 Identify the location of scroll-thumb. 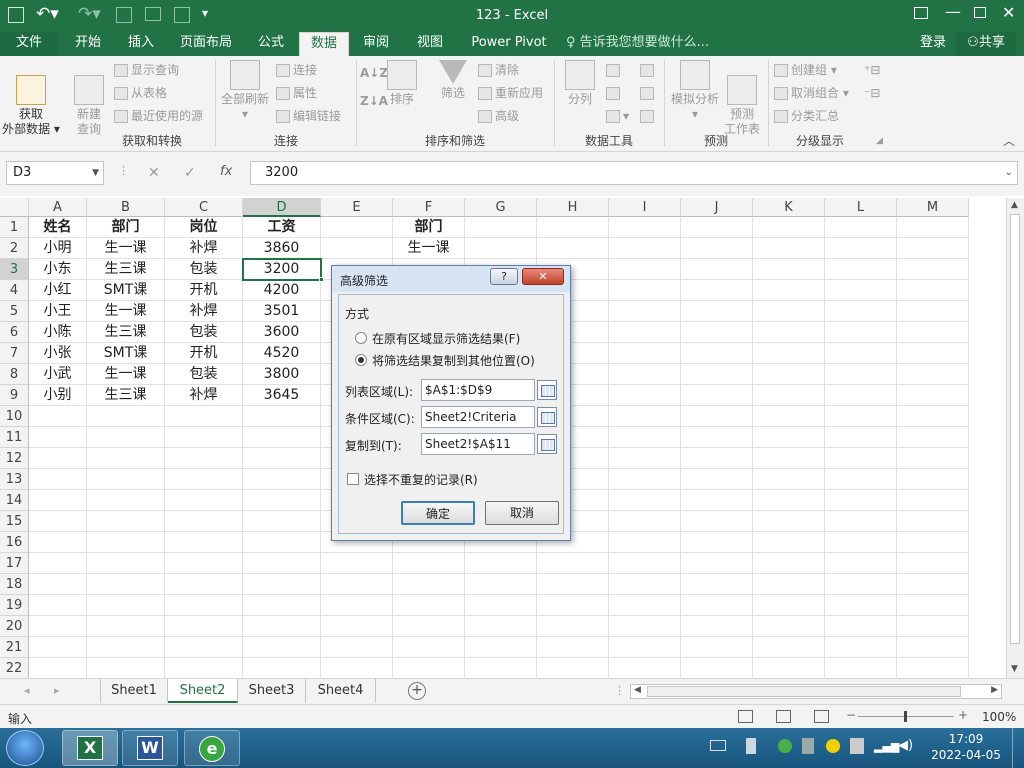
(1015, 429).